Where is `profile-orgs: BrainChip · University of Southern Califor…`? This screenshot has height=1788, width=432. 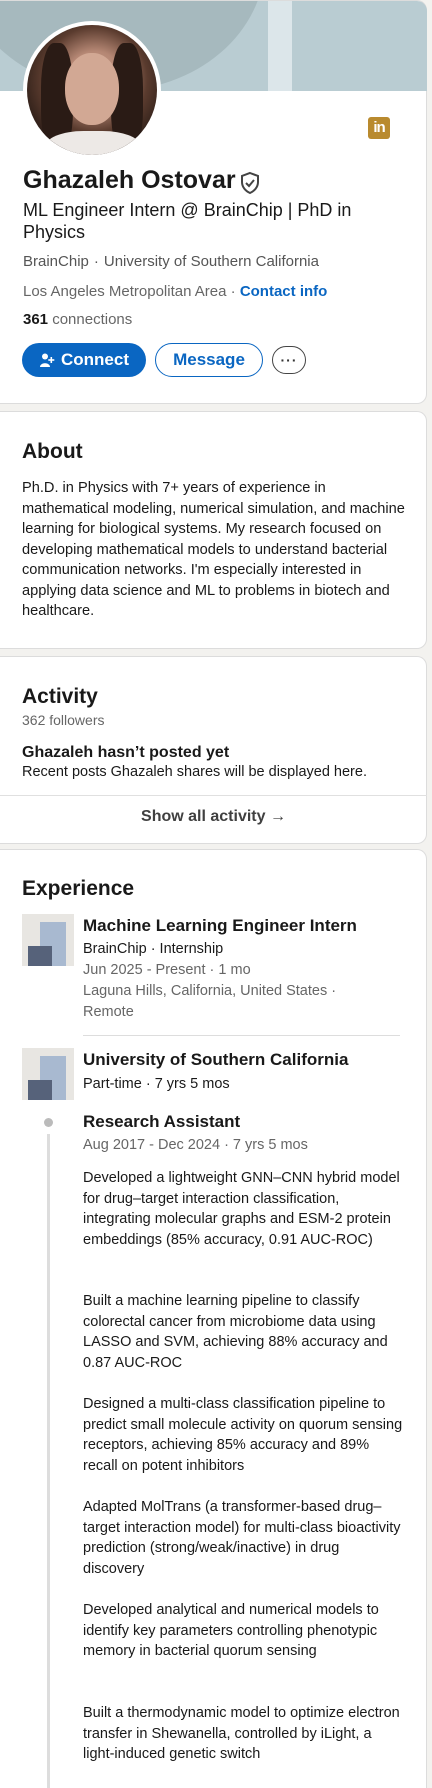
profile-orgs: BrainChip · University of Southern Califor… is located at coordinates (171, 261).